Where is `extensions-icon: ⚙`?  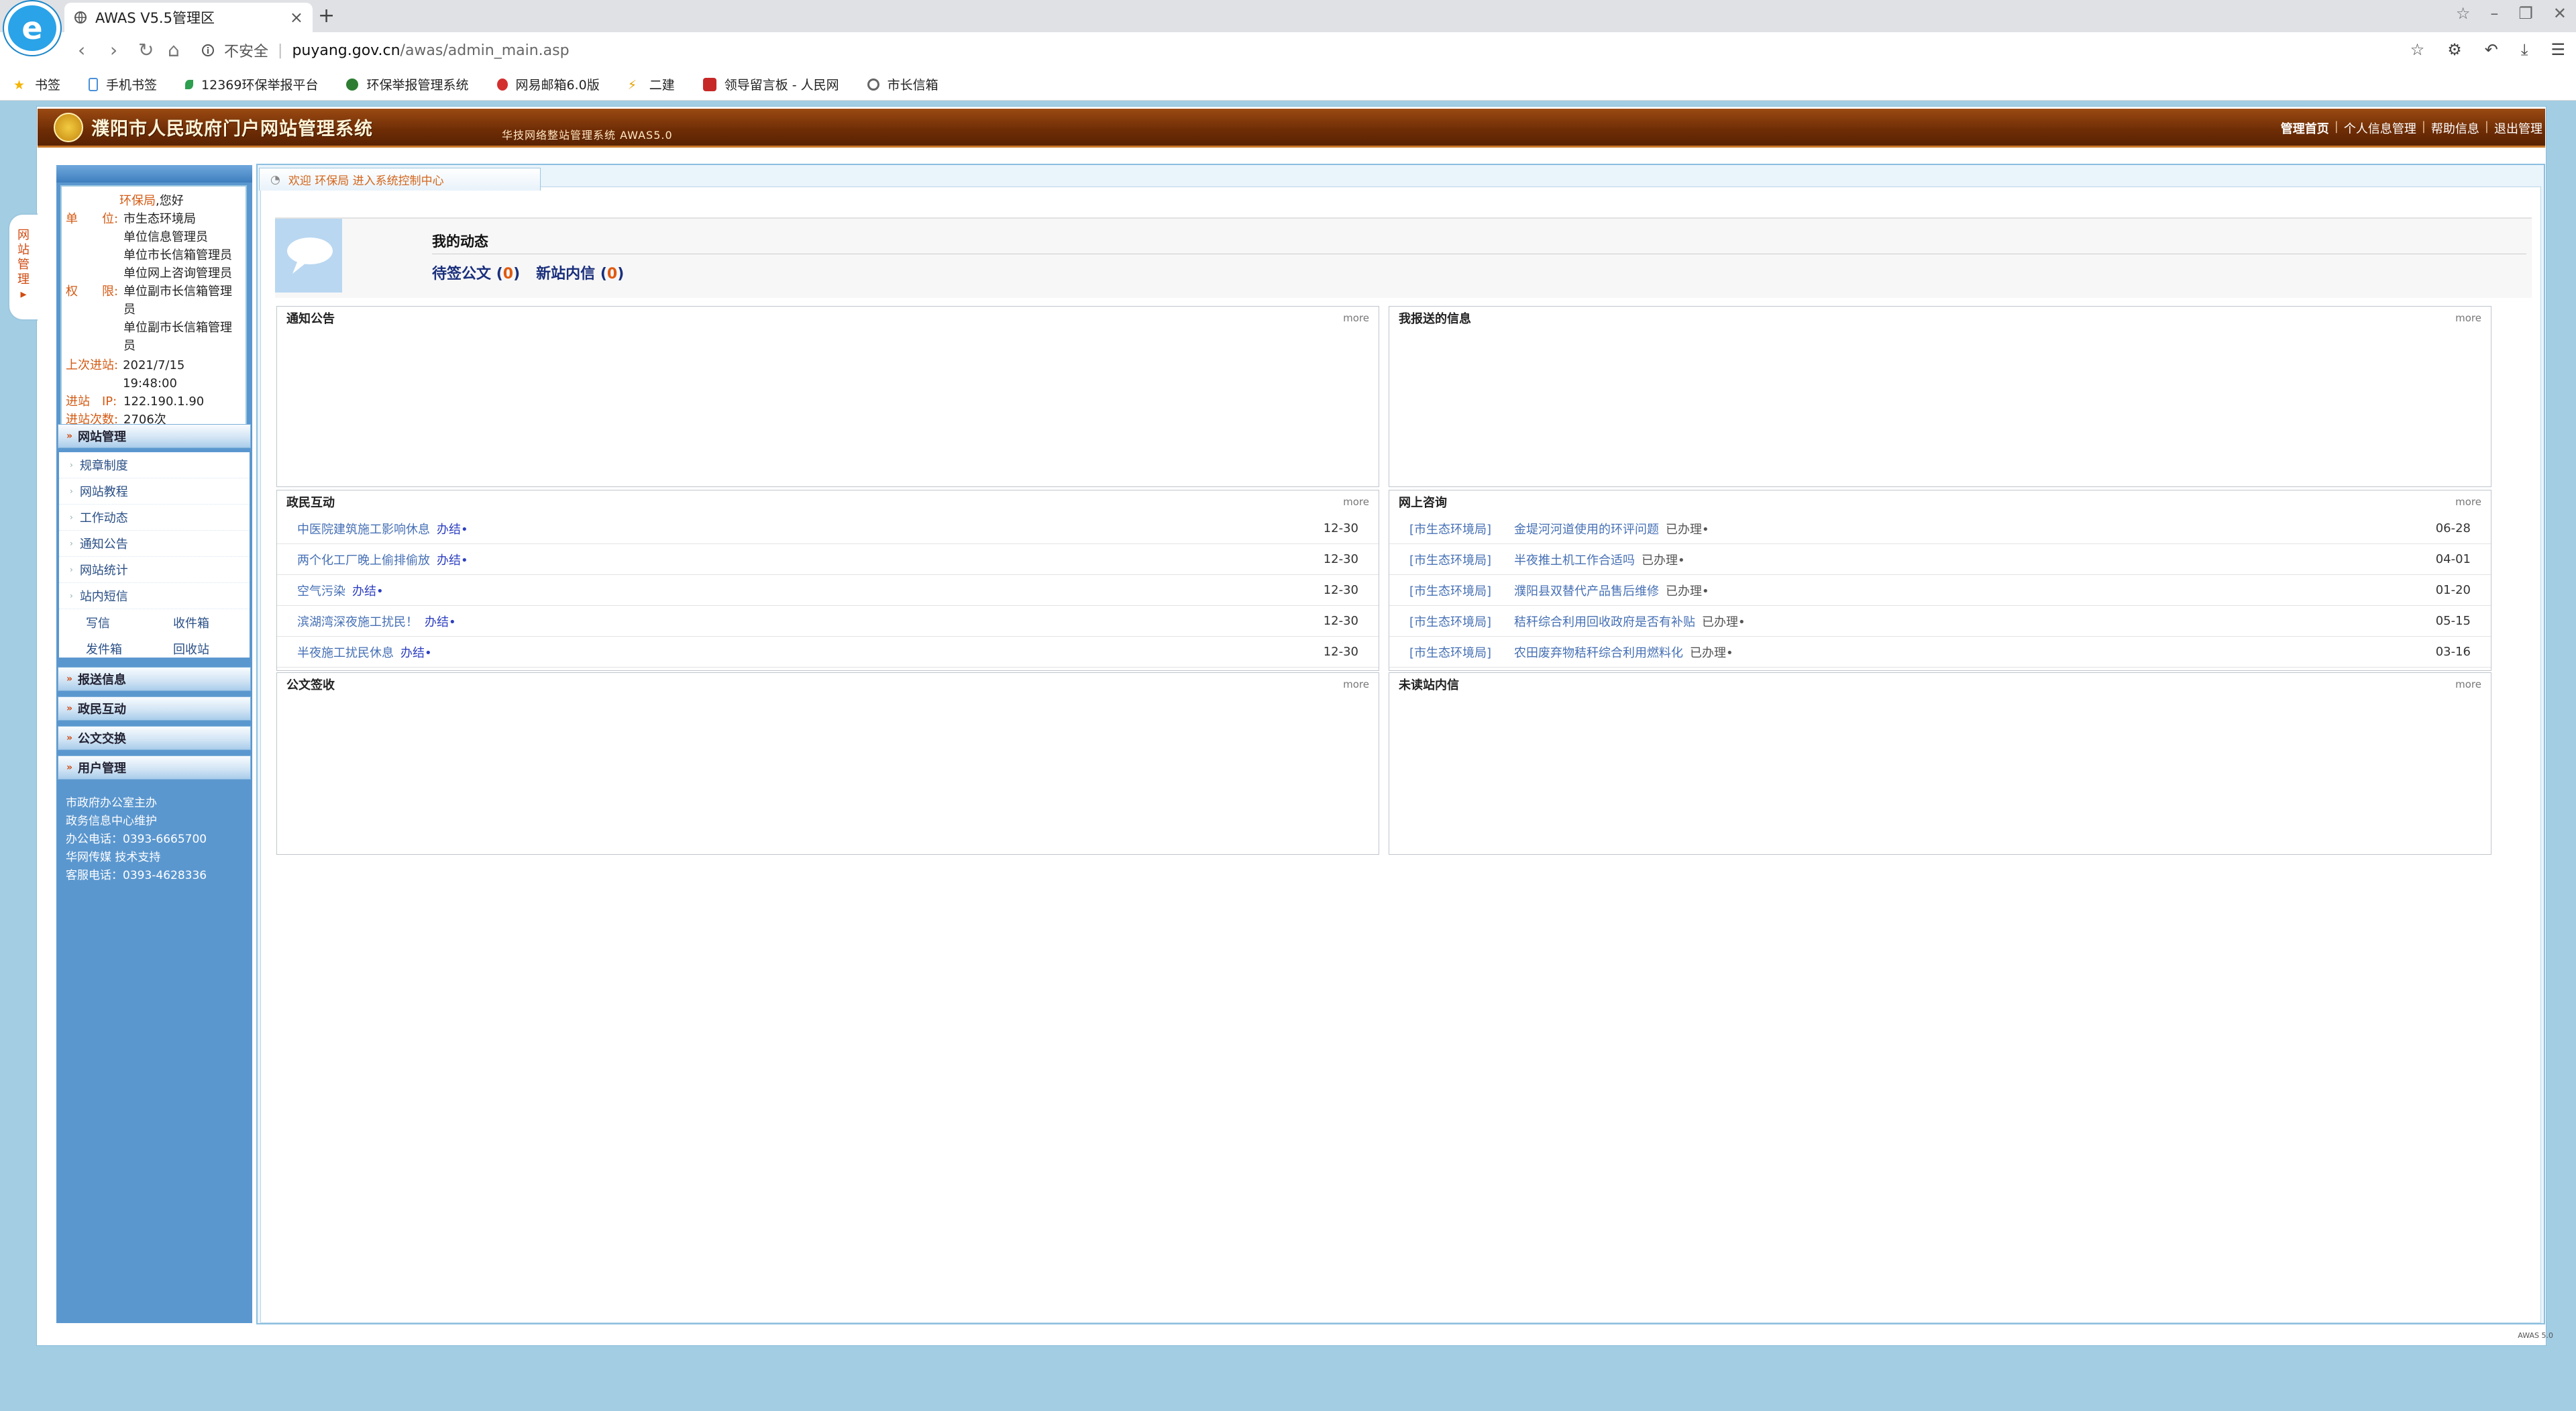
extensions-icon: ⚙ is located at coordinates (2454, 50).